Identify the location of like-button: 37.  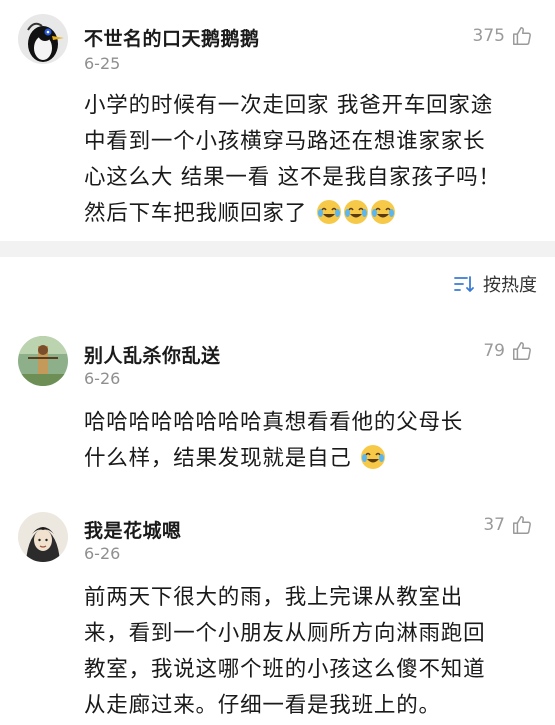
(508, 525).